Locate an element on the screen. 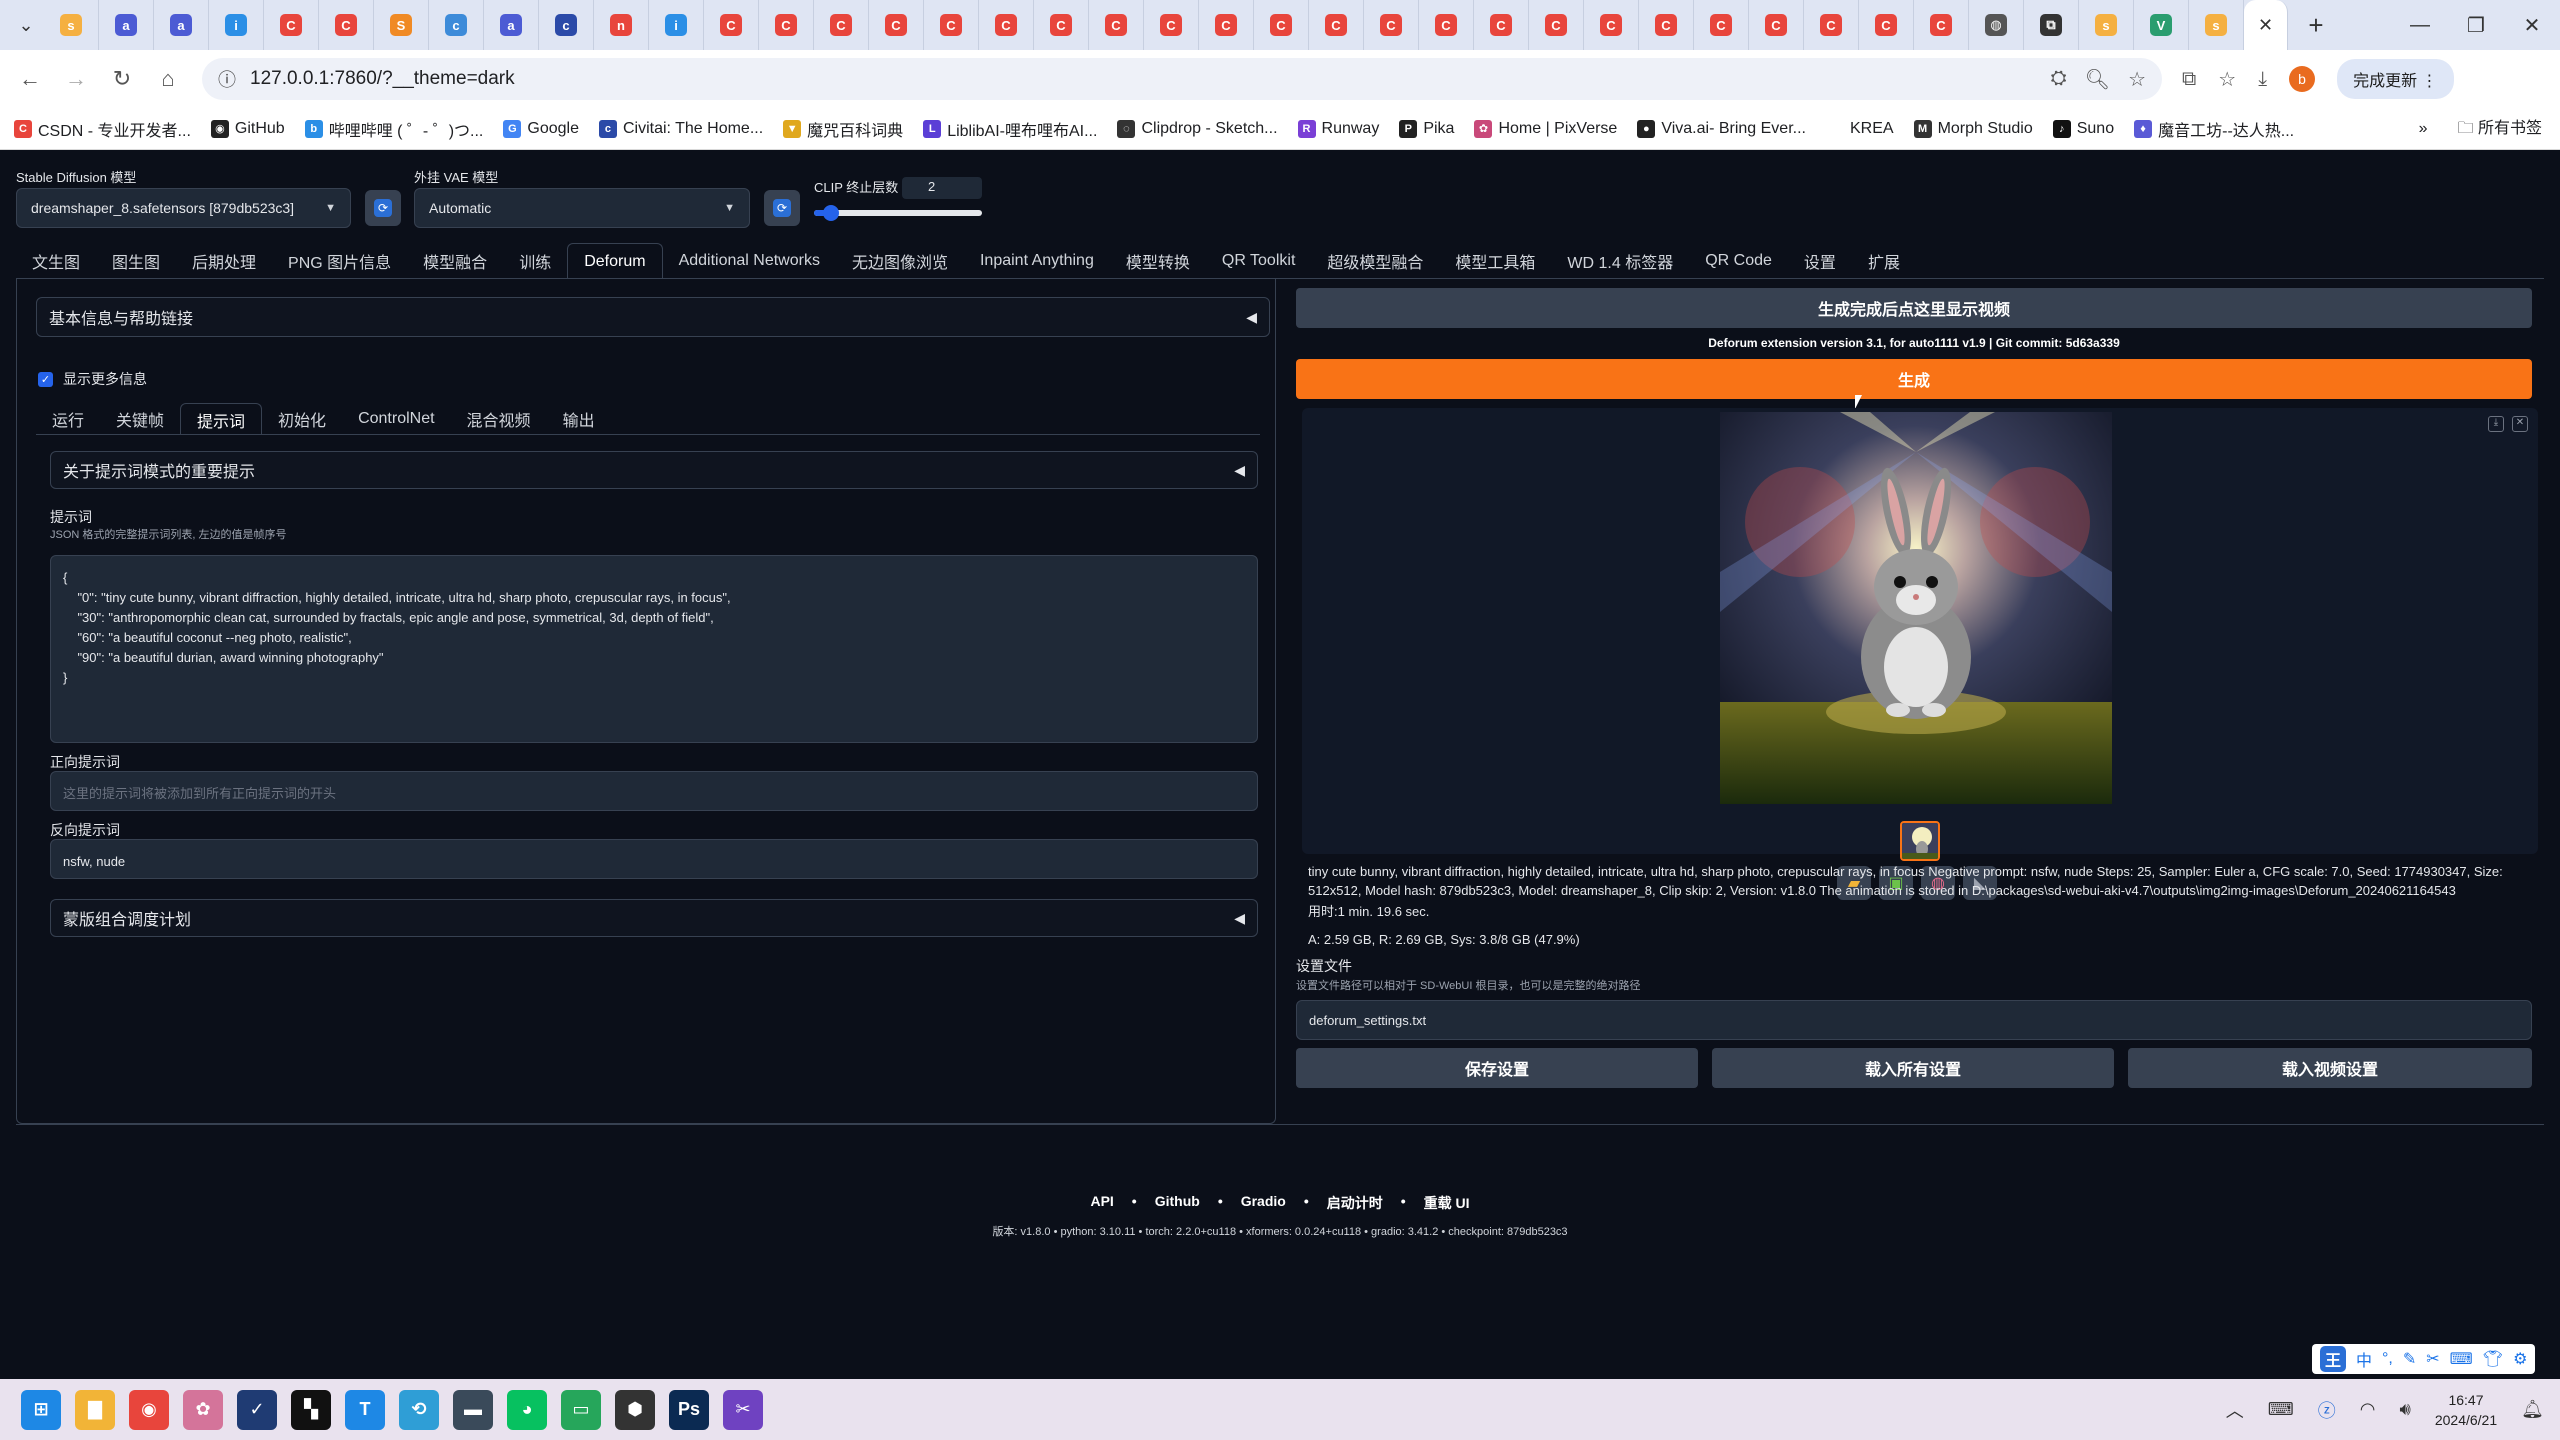 The image size is (2560, 1440). taskbar-app-icon: Ps is located at coordinates (689, 1409).